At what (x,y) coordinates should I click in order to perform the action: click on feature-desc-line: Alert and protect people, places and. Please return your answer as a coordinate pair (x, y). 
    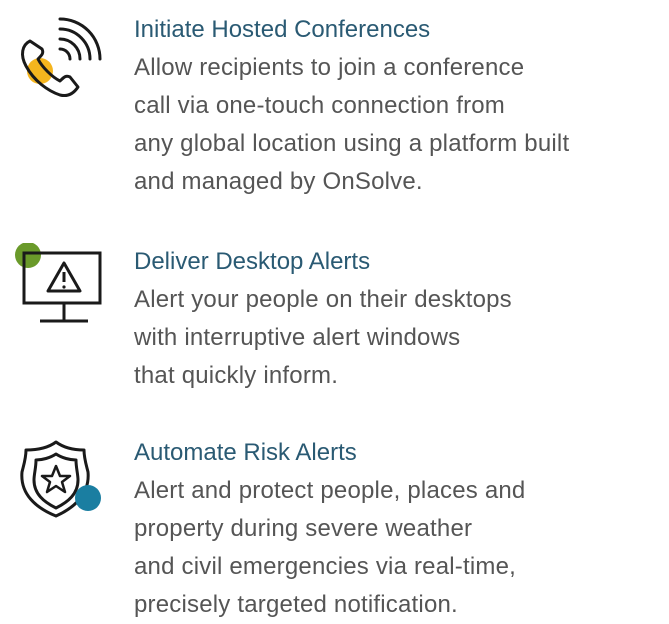
    Looking at the image, I should click on (330, 490).